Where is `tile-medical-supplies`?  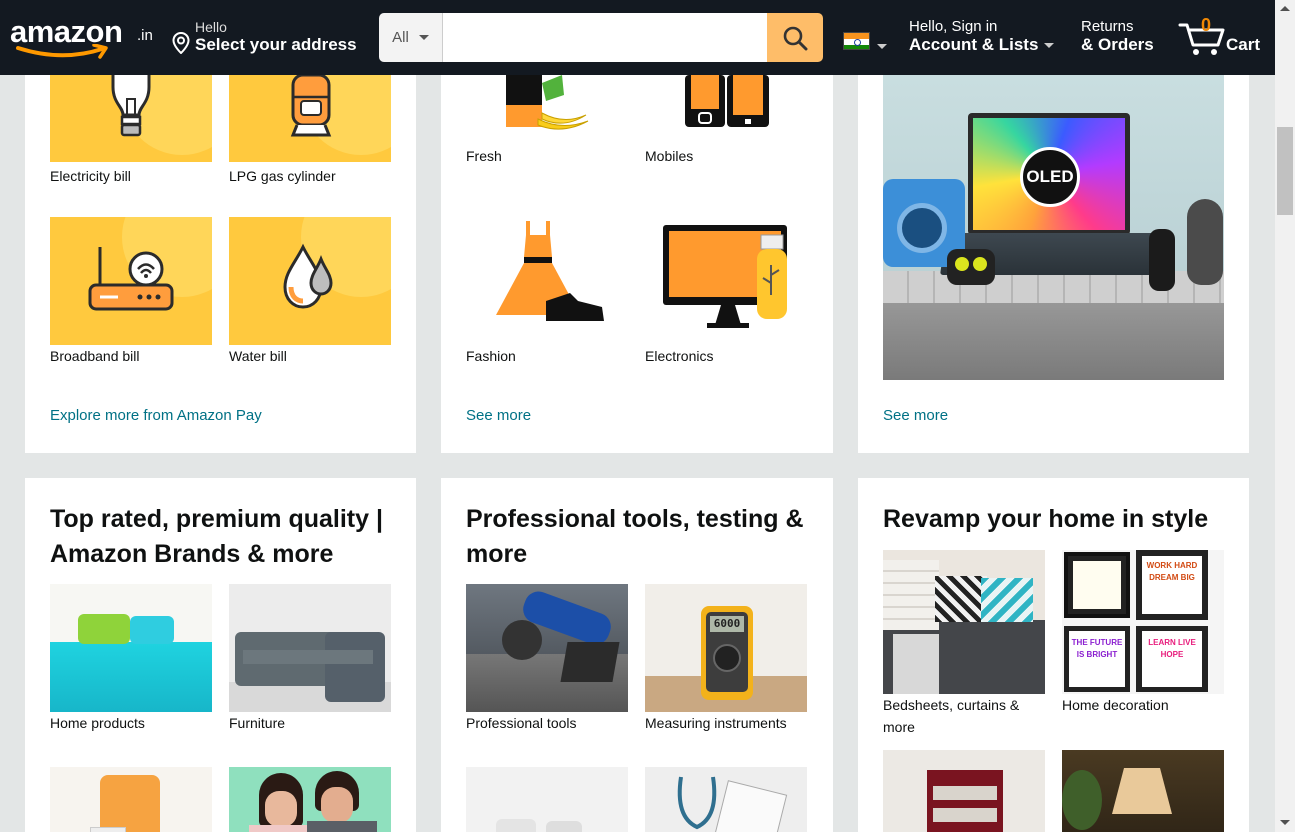 tile-medical-supplies is located at coordinates (726, 799).